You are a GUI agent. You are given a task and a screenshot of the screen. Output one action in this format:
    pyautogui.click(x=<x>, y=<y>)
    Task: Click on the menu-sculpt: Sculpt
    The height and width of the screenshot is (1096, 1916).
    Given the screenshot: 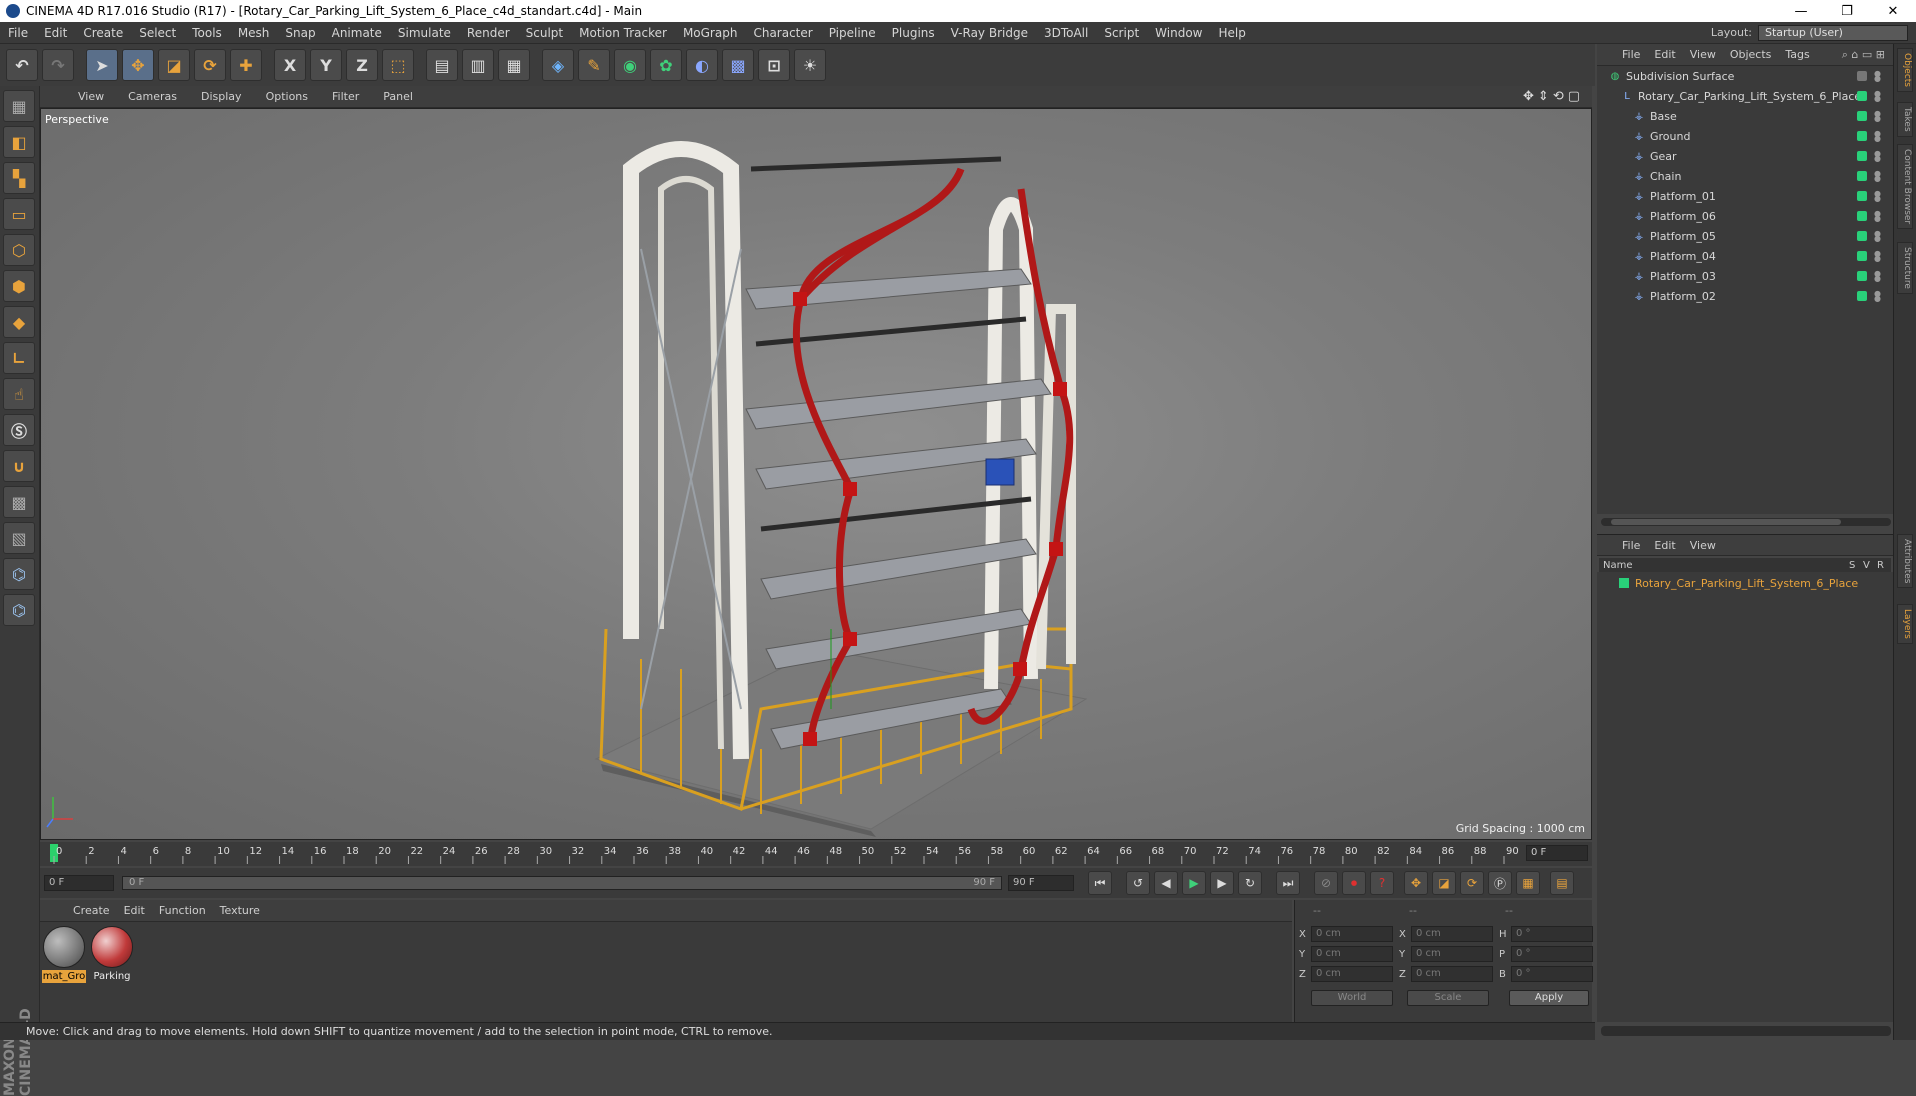 What is the action you would take?
    pyautogui.click(x=544, y=33)
    